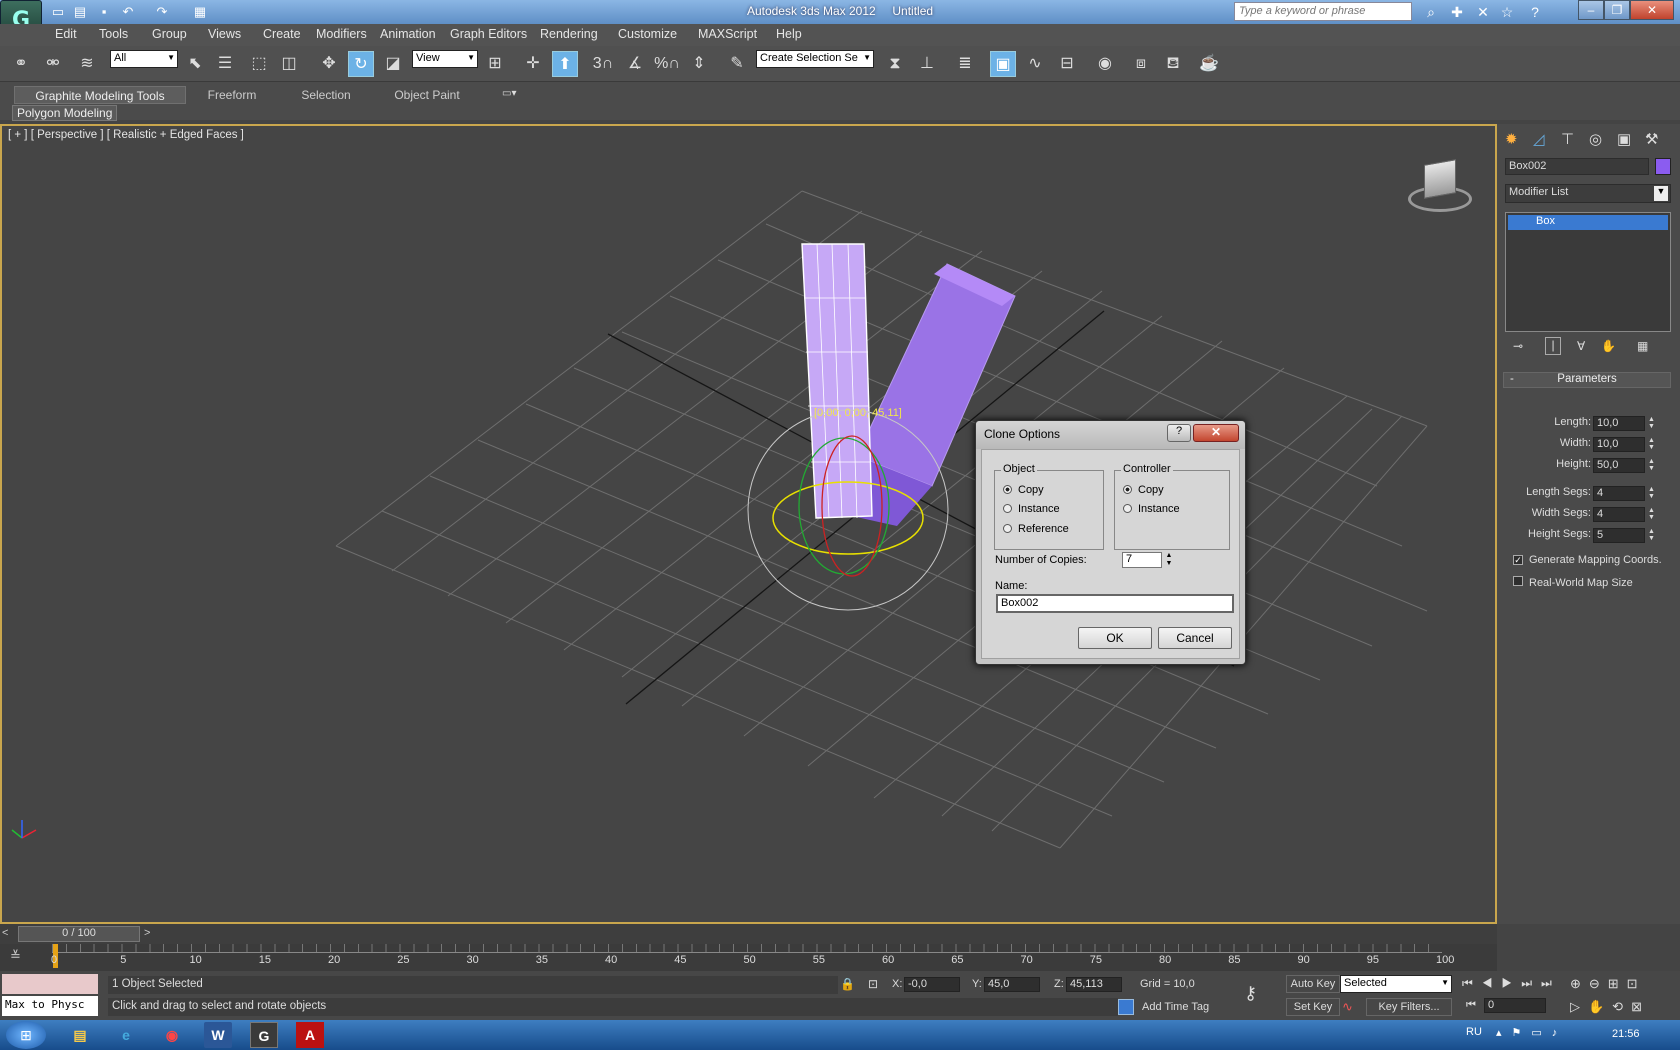  What do you see at coordinates (126, 1035) in the screenshot?
I see `ie-taskbar-icon: e` at bounding box center [126, 1035].